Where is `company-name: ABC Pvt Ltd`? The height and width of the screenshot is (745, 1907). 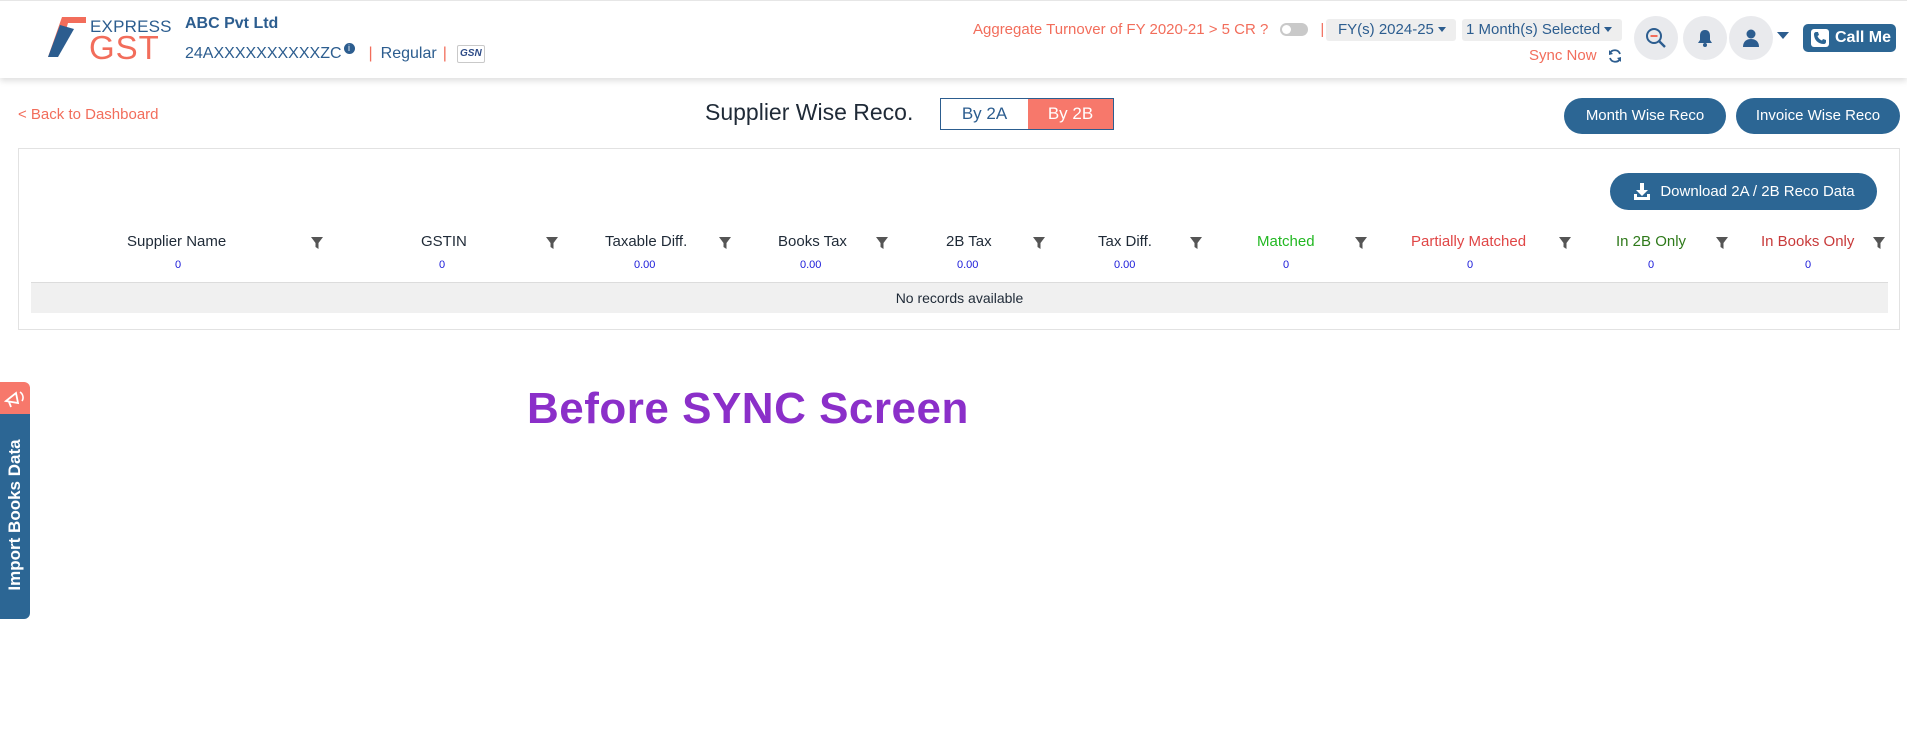
company-name: ABC Pvt Ltd is located at coordinates (232, 23).